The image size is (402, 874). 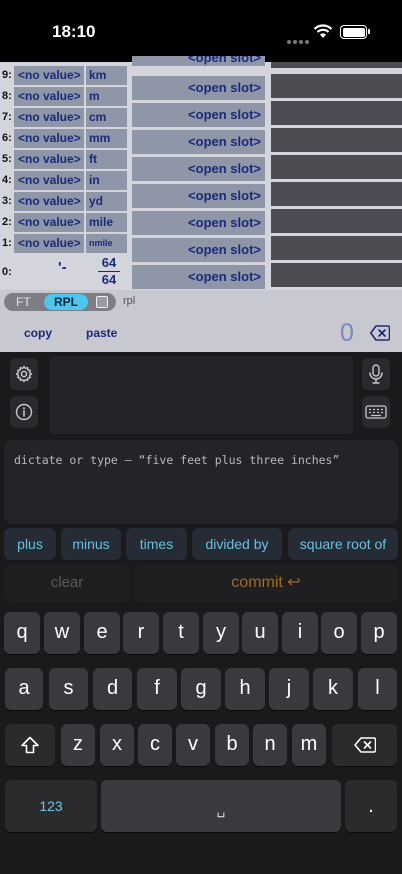 I want to click on copy-button: copy, so click(x=38, y=333).